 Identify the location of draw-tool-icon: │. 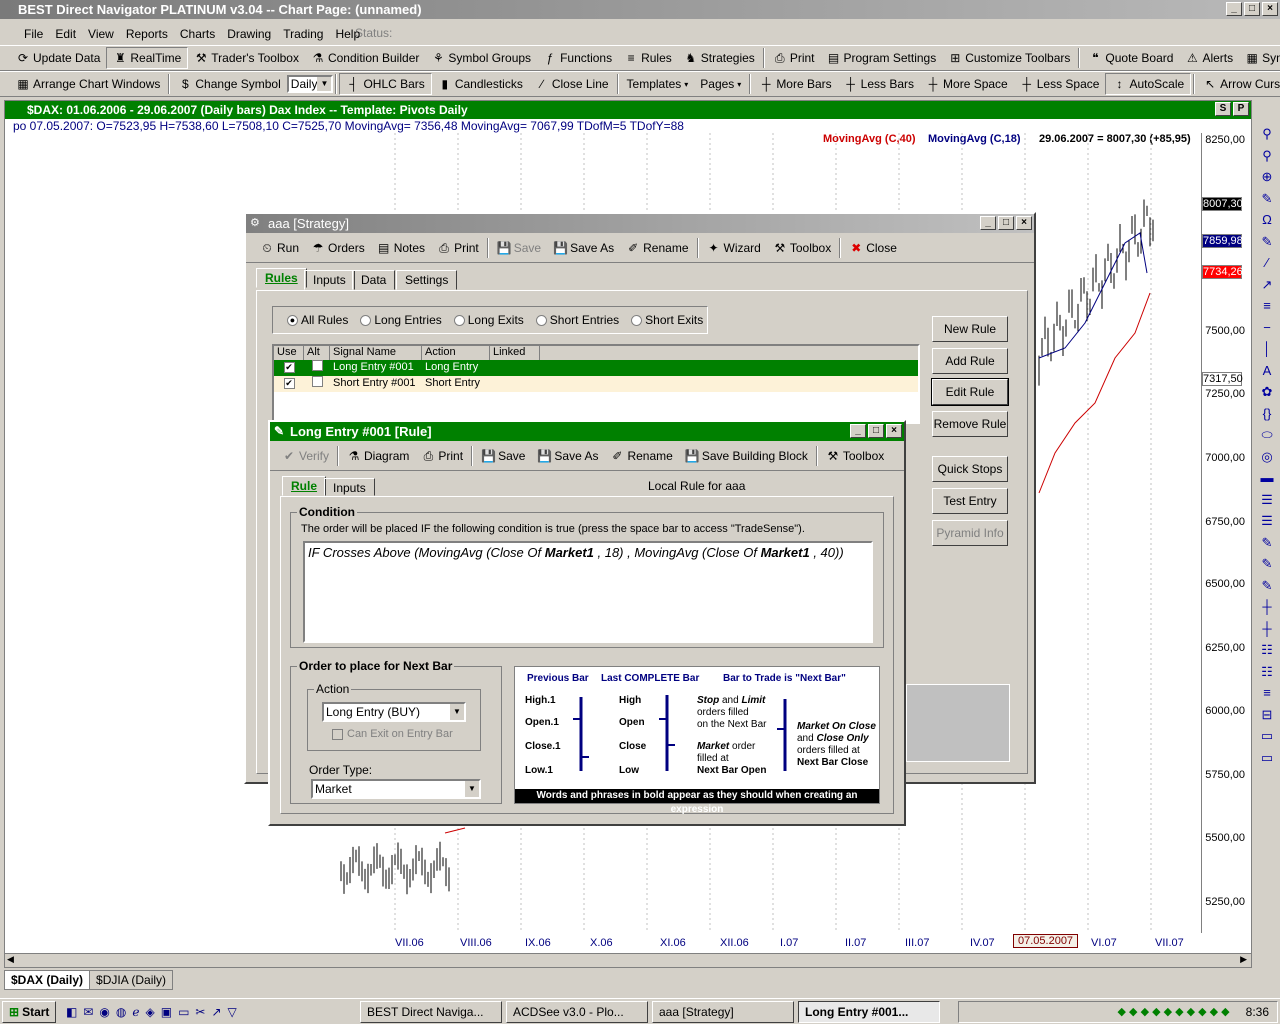
(1267, 352).